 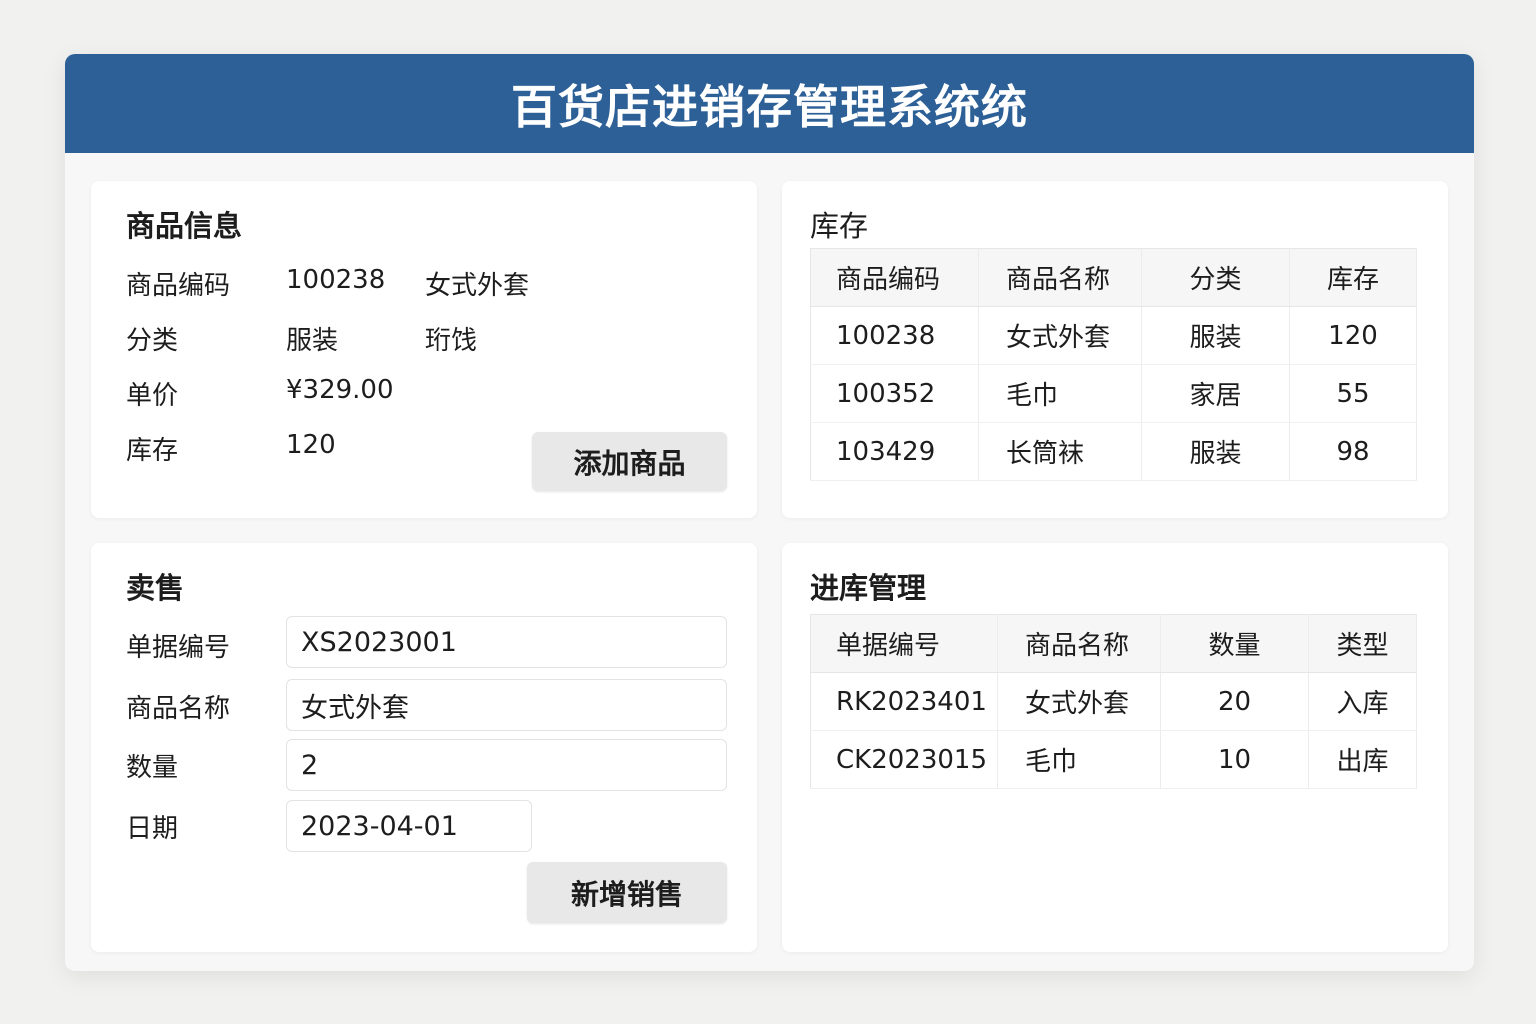 What do you see at coordinates (894, 277) in the screenshot?
I see `col-header: 商品编码` at bounding box center [894, 277].